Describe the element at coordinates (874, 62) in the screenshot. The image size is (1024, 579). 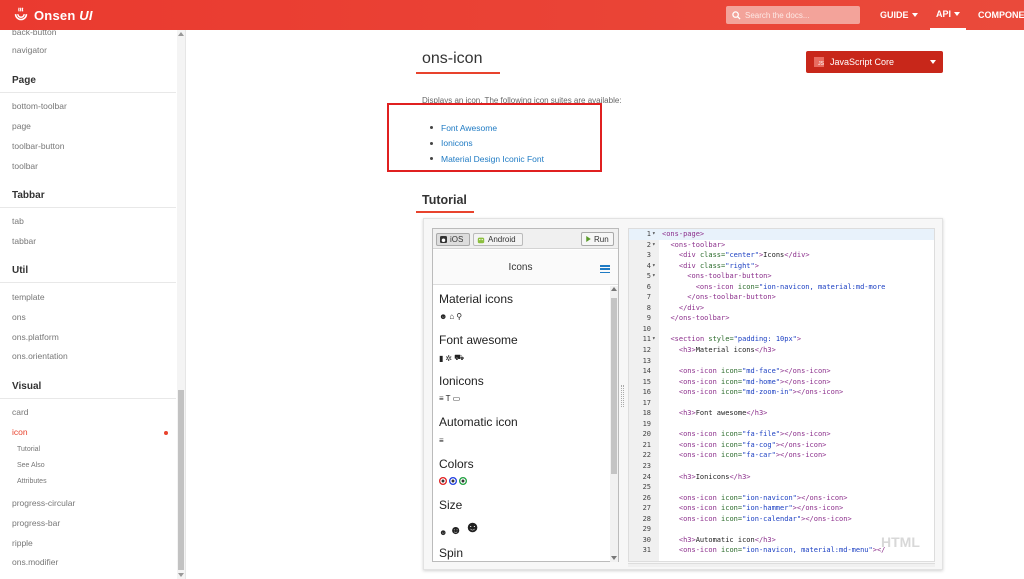
I see `language-select: JS JavaScript Core` at that location.